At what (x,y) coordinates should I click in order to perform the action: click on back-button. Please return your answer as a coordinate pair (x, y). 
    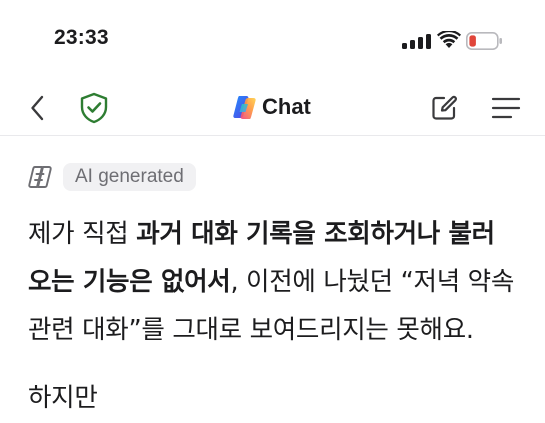
    Looking at the image, I should click on (38, 108).